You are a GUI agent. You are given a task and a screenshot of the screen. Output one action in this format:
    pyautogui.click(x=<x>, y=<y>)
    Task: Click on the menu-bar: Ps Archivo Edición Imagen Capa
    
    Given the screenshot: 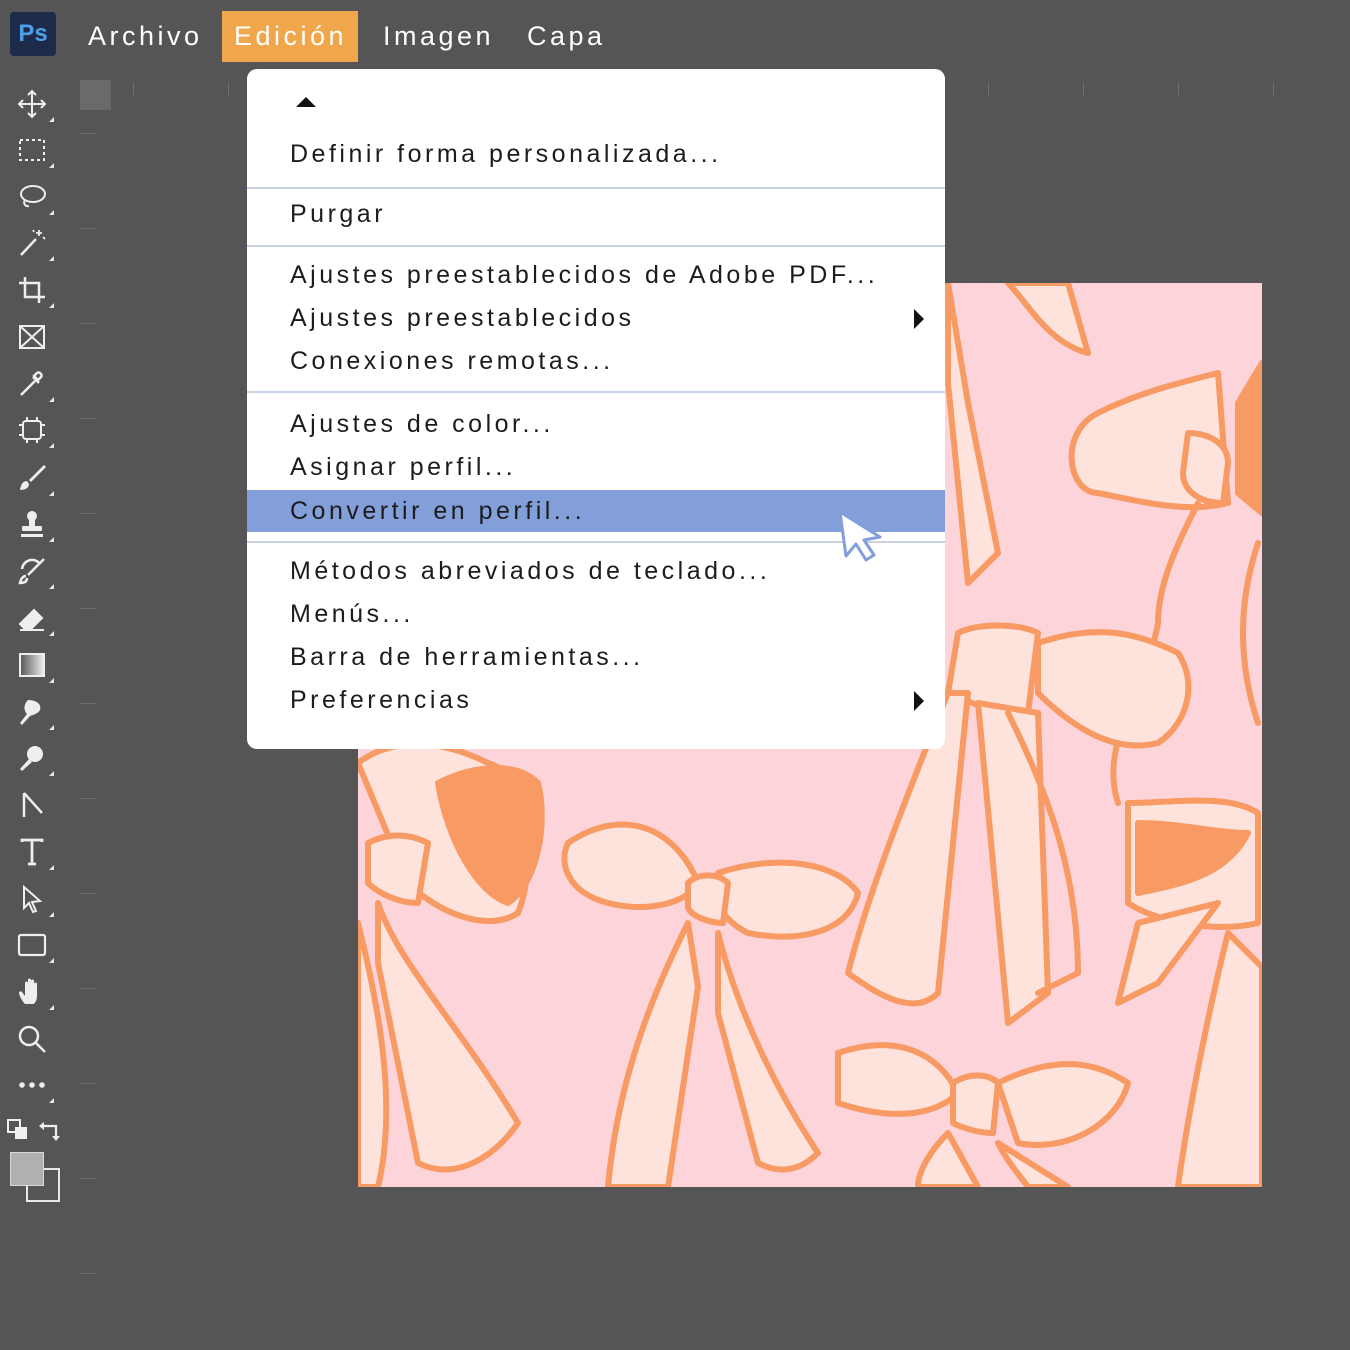 What is the action you would take?
    pyautogui.click(x=675, y=35)
    